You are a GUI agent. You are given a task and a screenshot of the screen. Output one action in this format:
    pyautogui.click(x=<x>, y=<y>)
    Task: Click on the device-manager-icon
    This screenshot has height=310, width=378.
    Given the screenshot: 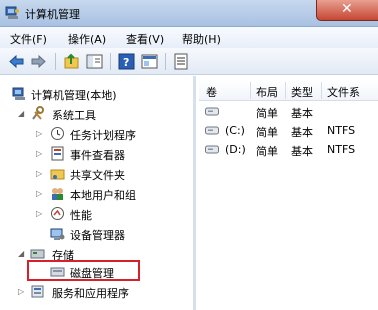 What is the action you would take?
    pyautogui.click(x=57, y=234)
    